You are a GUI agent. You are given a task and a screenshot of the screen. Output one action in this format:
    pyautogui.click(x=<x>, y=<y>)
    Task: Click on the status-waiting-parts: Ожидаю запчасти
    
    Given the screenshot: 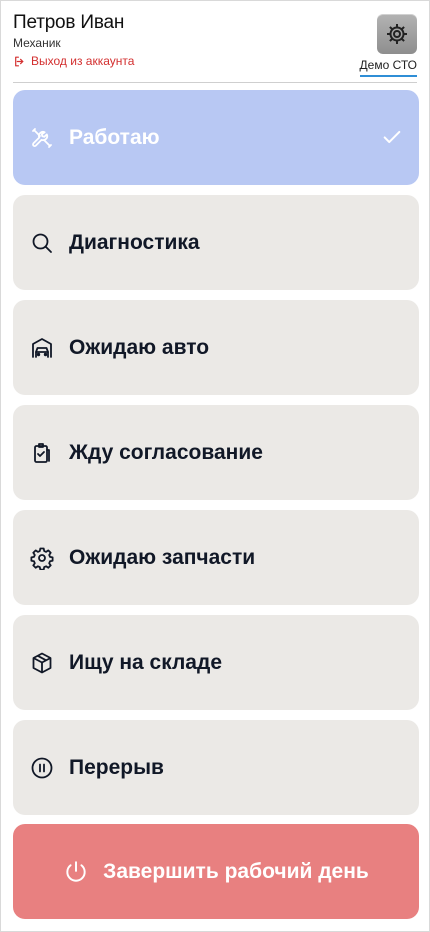 What is the action you would take?
    pyautogui.click(x=216, y=557)
    